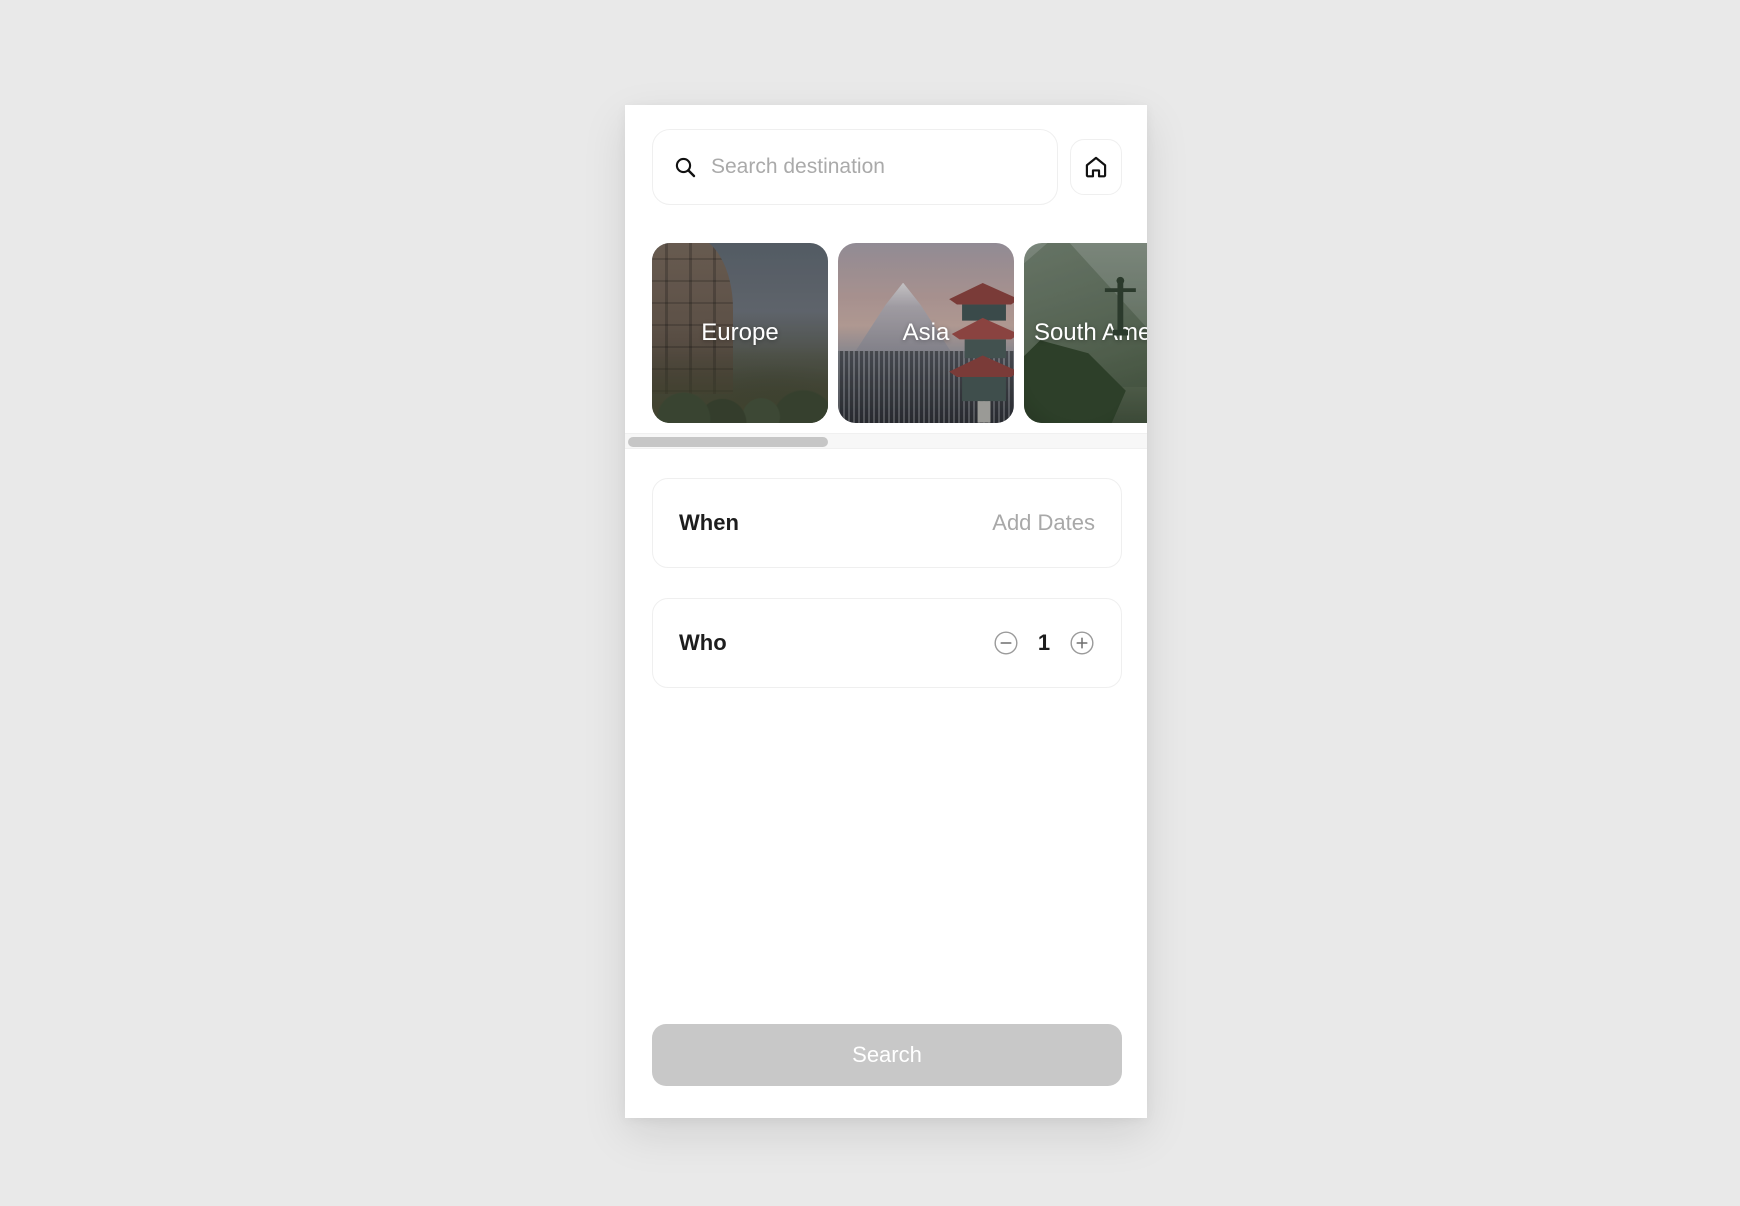 The width and height of the screenshot is (1740, 1206). Describe the element at coordinates (703, 642) in the screenshot. I see `who-label: Who` at that location.